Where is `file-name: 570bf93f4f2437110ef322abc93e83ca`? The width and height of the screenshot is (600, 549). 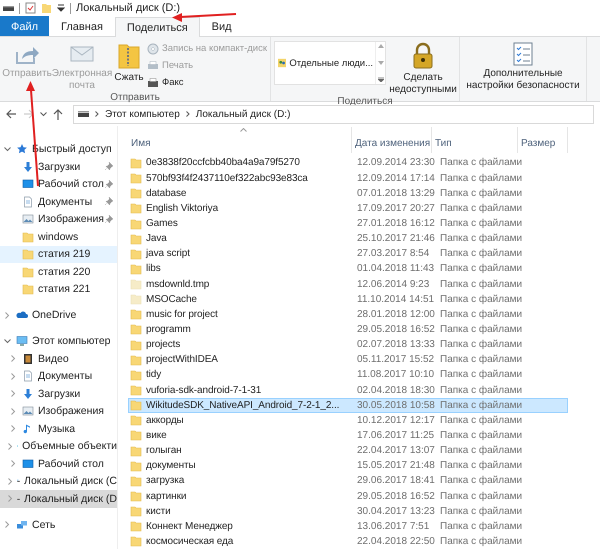
file-name: 570bf93f4f2437110ef322abc93e83ca is located at coordinates (227, 178).